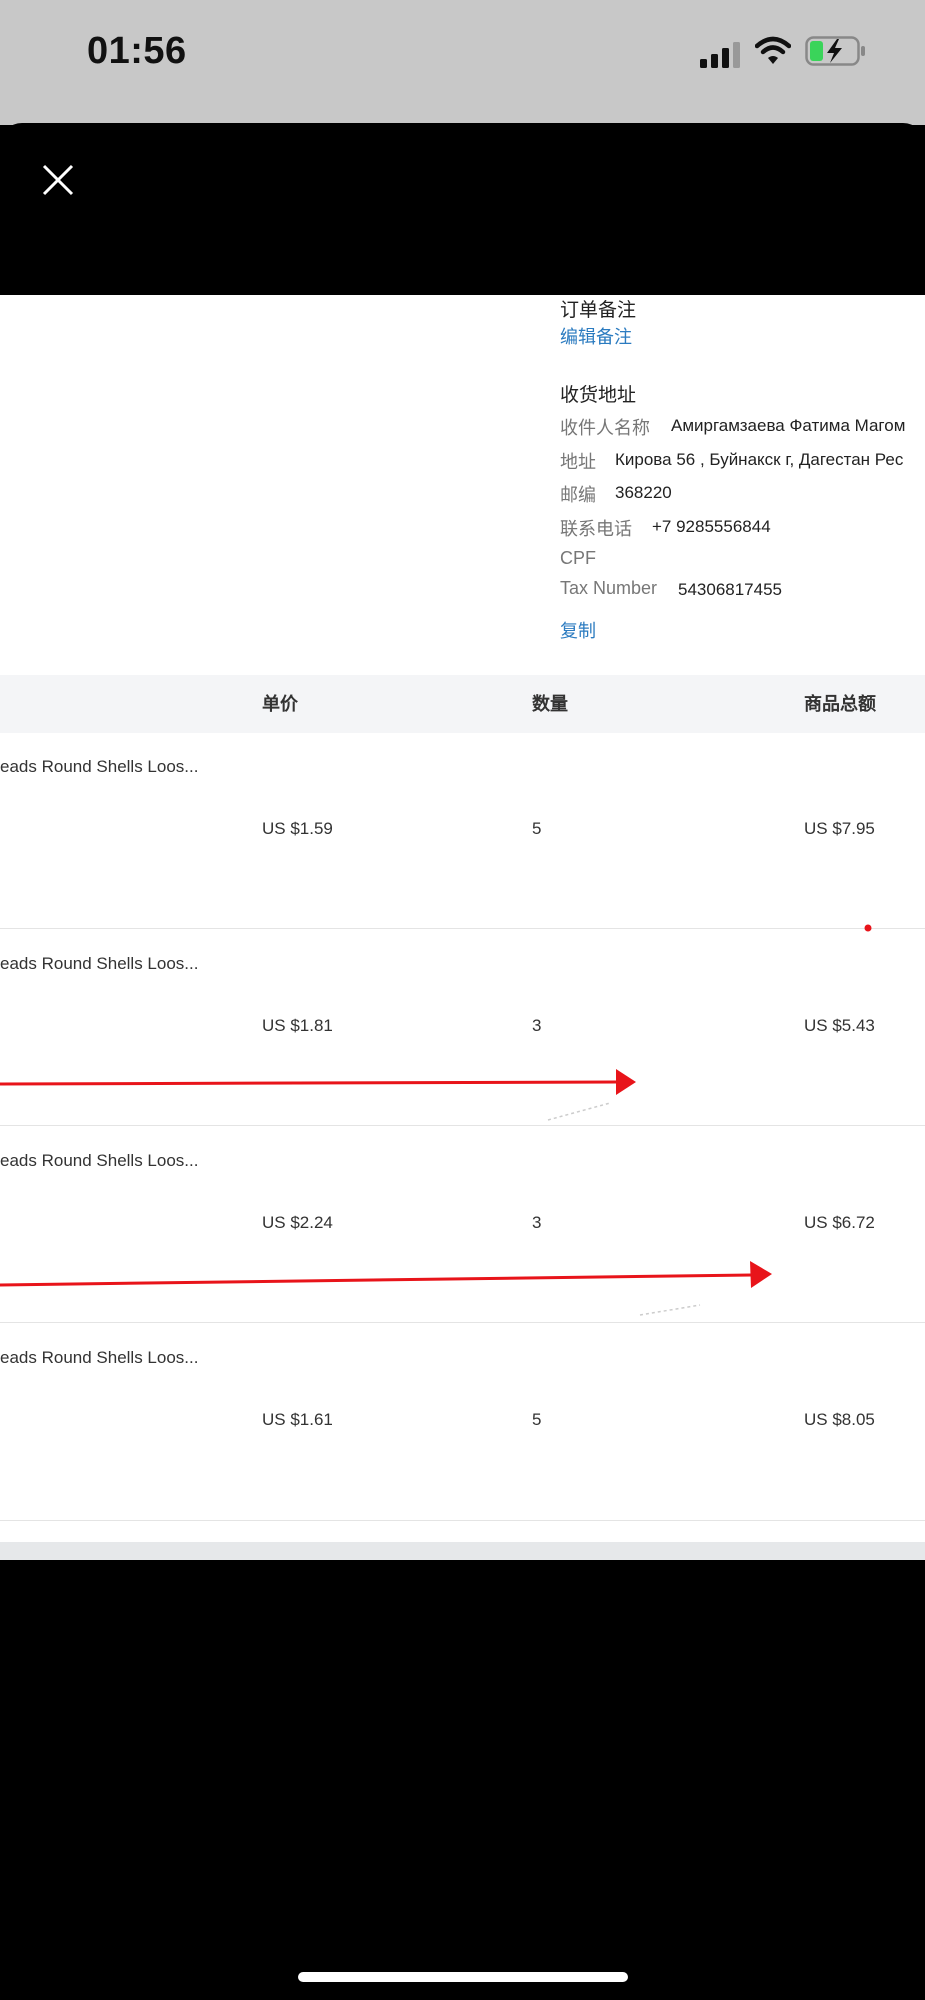  What do you see at coordinates (868, 928) in the screenshot?
I see `annotation-dot` at bounding box center [868, 928].